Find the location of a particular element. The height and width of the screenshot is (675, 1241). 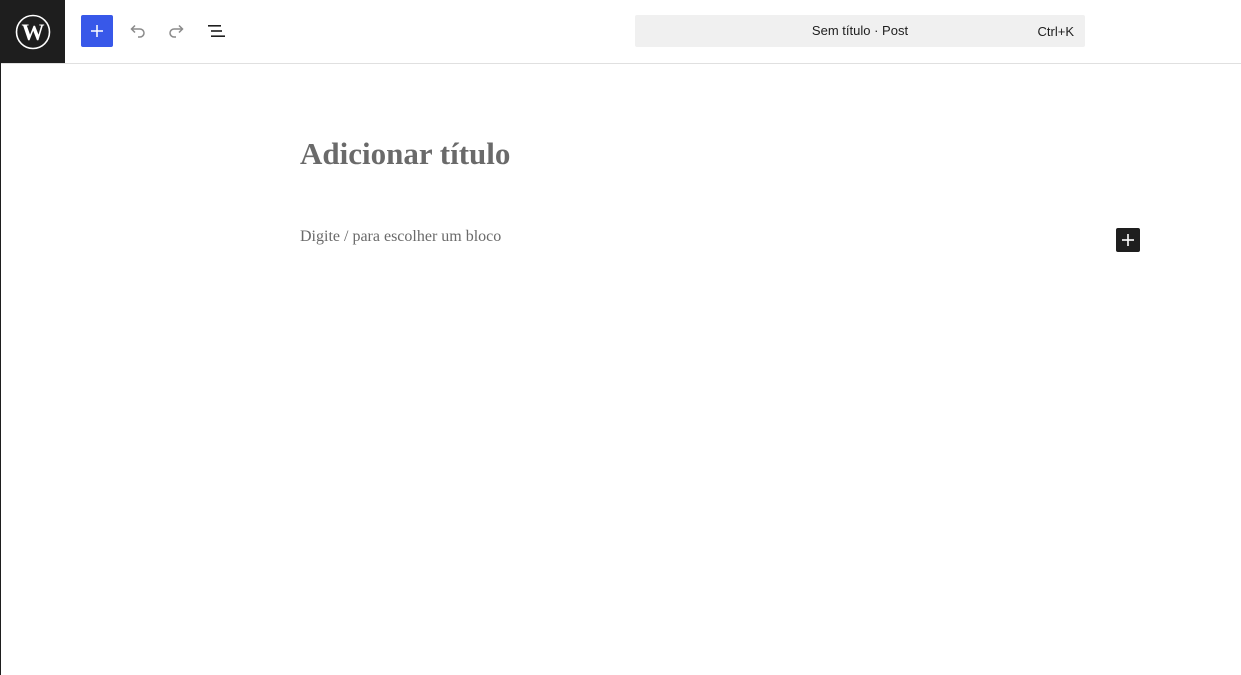

redo-button is located at coordinates (177, 31).